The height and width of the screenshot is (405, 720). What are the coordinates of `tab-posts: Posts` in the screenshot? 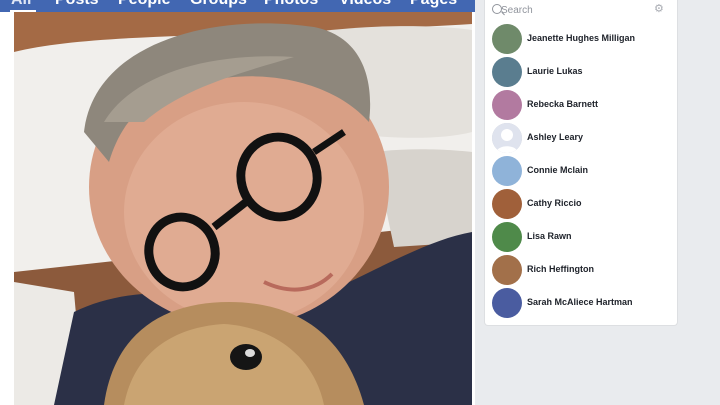 It's located at (77, 4).